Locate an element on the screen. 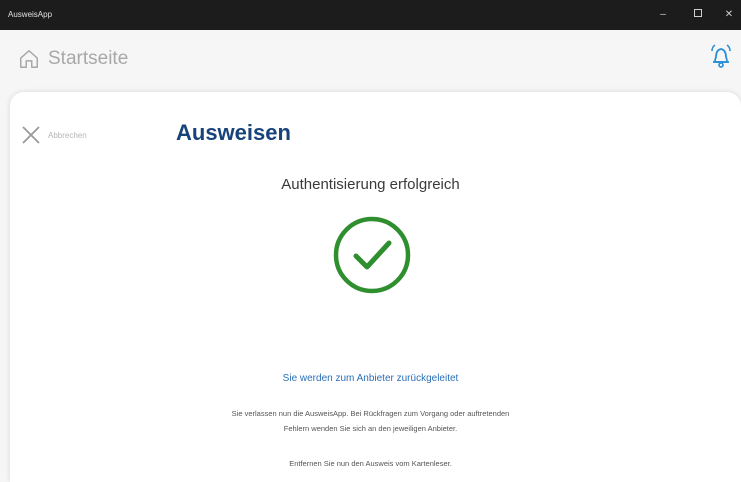 The height and width of the screenshot is (482, 741). status-text: Authentisierung erfolgreich is located at coordinates (370, 184).